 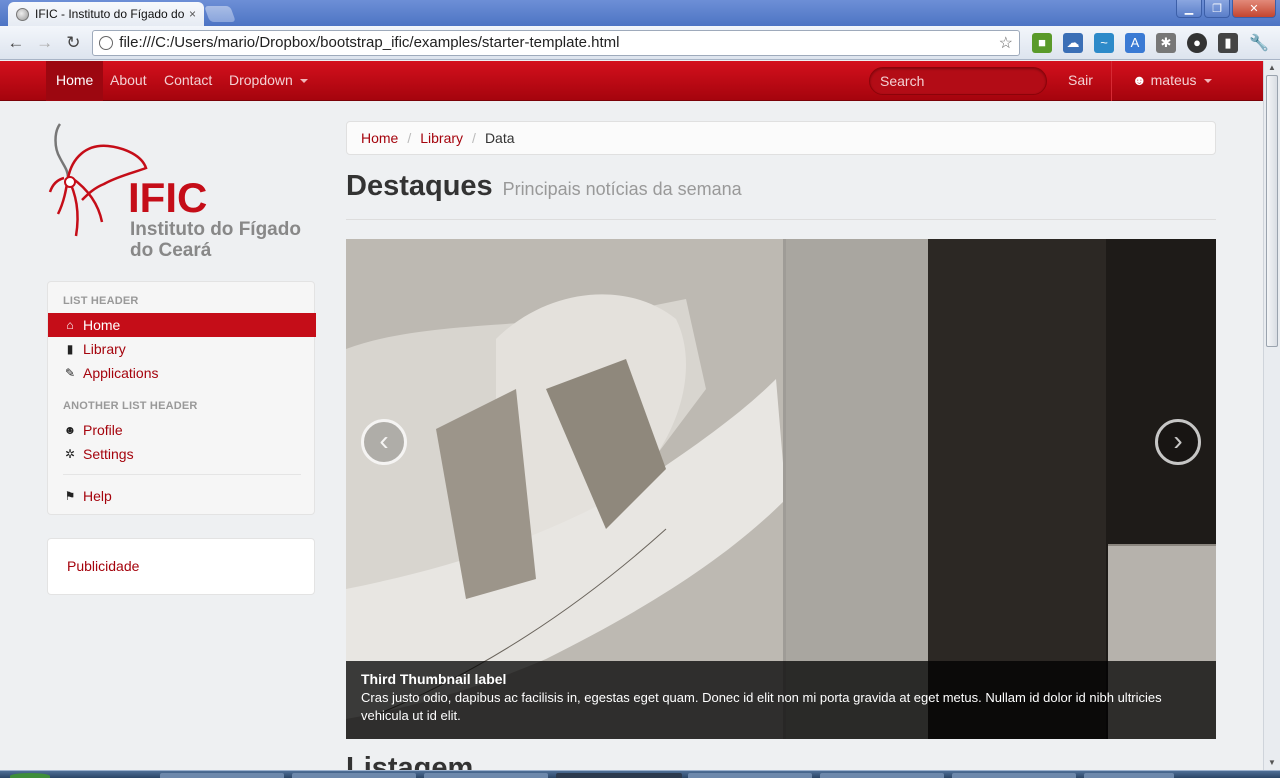 What do you see at coordinates (108, 454) in the screenshot?
I see `sidebar-item-label: Settings` at bounding box center [108, 454].